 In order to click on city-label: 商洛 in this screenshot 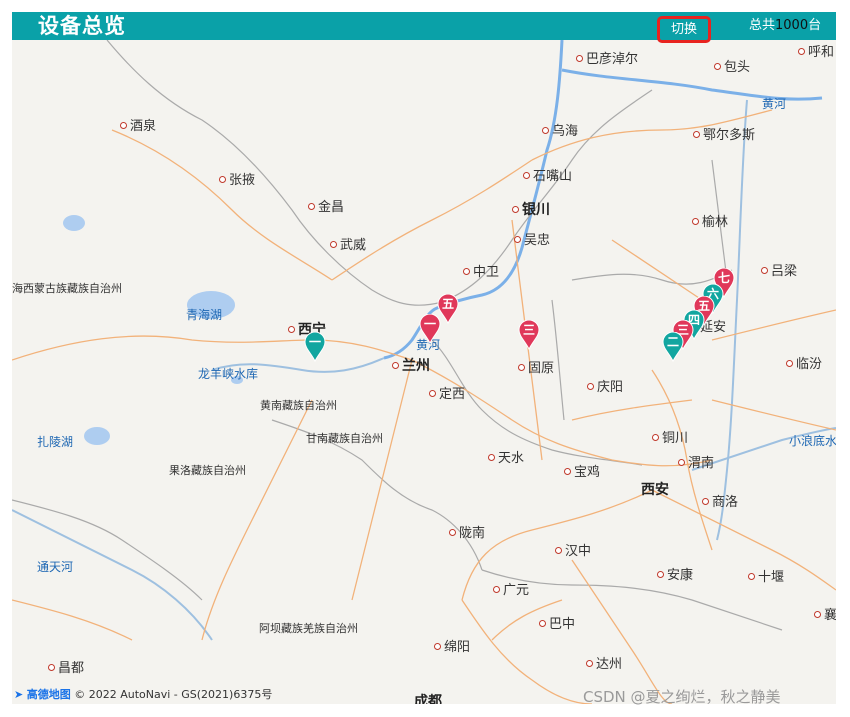, I will do `click(720, 503)`.